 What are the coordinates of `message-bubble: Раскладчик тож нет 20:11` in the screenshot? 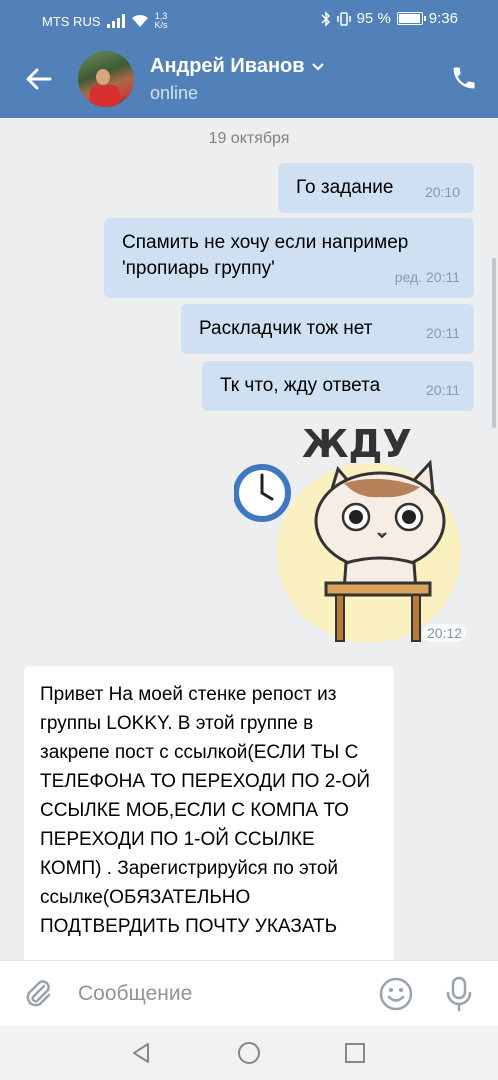 It's located at (327, 329).